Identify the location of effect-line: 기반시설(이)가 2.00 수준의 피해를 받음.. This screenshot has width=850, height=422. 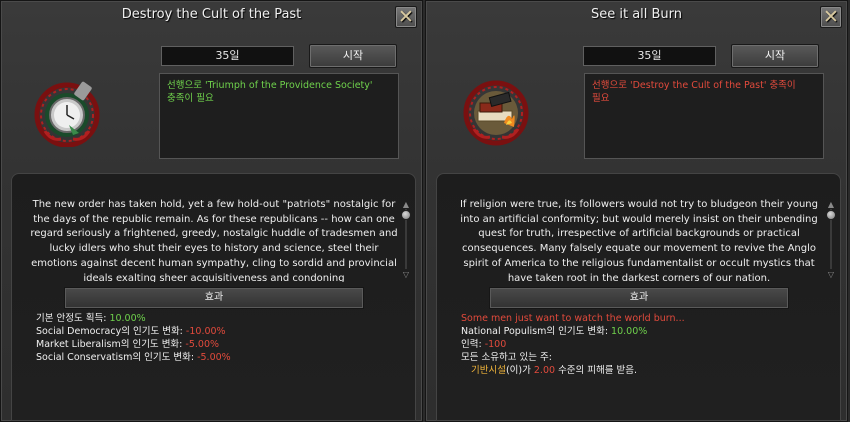
(554, 370).